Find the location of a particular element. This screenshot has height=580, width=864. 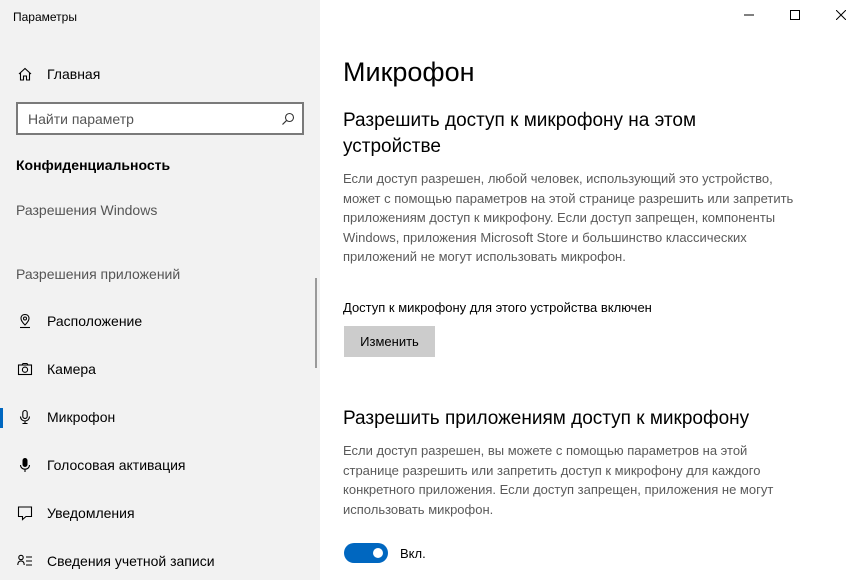

sidebar-item-account-info: Сведения учетной записи is located at coordinates (155, 561).